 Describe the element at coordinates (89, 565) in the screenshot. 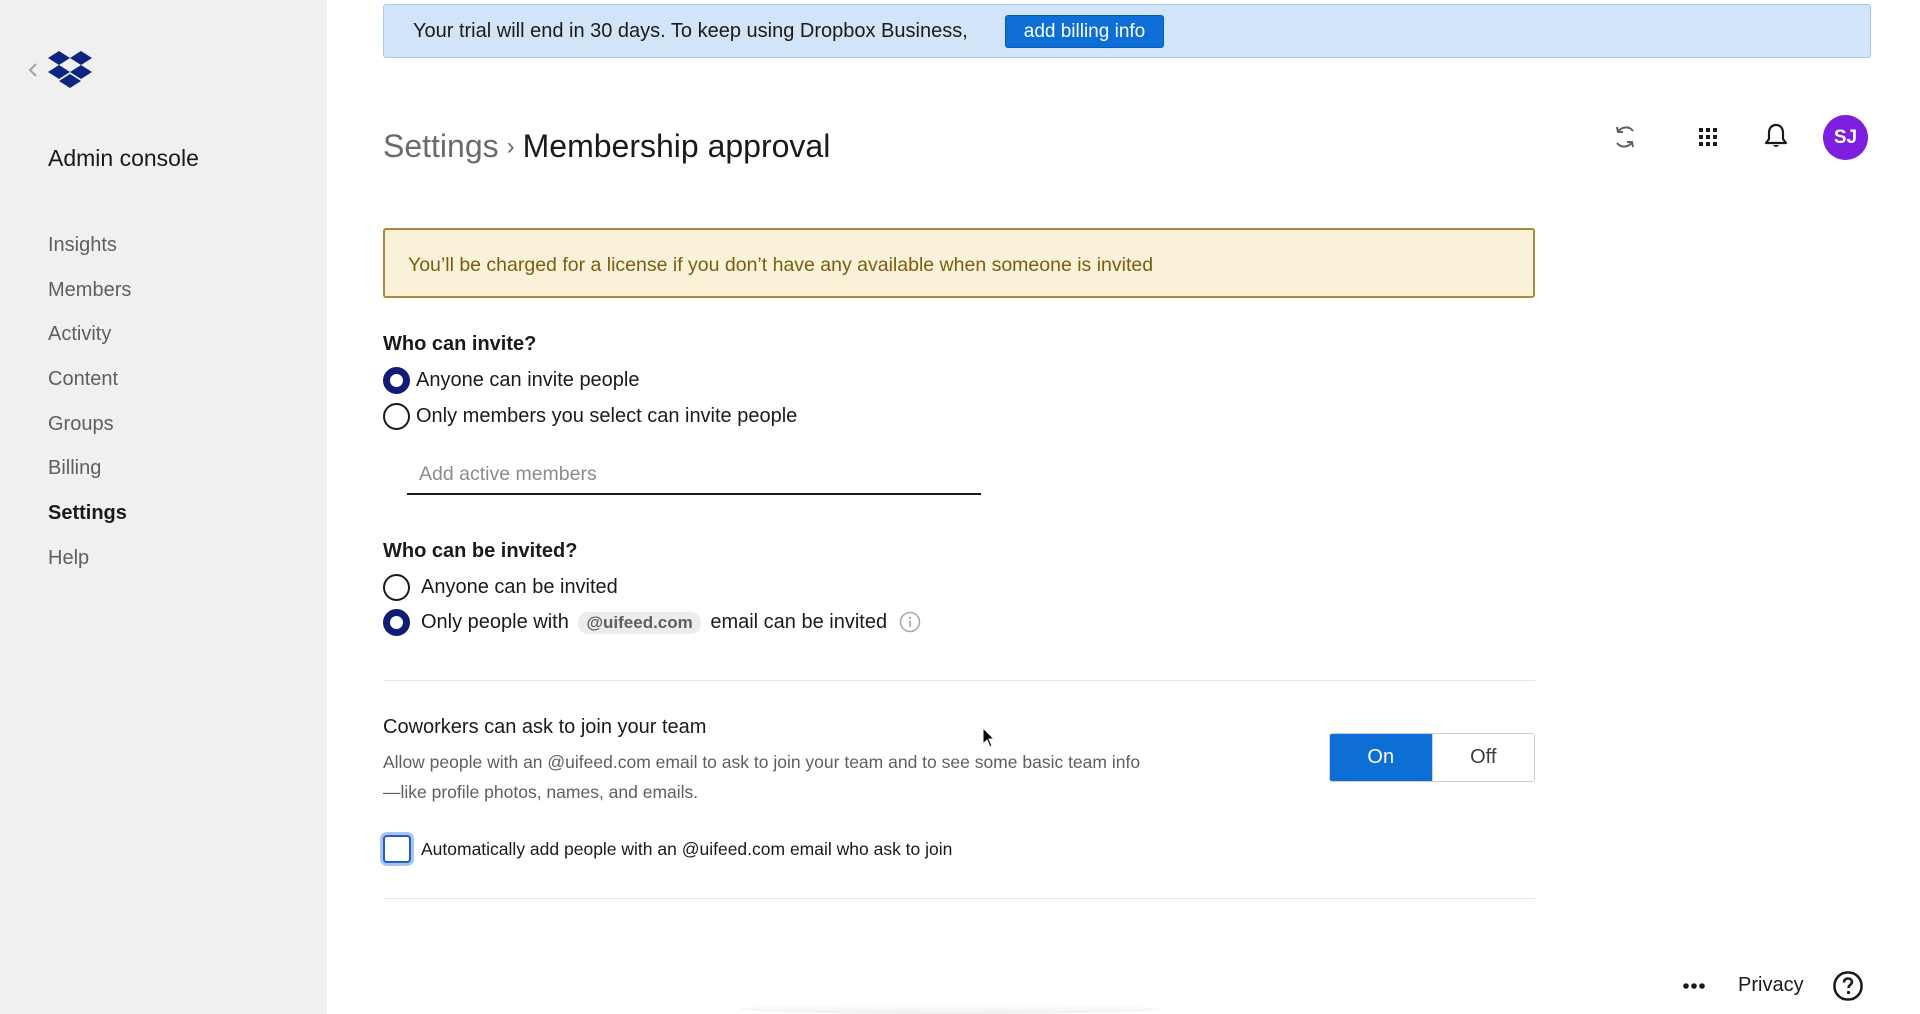

I see `sidebar-item-help: Help` at that location.